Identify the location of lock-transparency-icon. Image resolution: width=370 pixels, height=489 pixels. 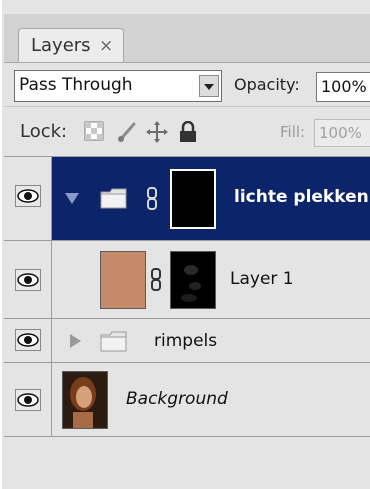
(94, 131).